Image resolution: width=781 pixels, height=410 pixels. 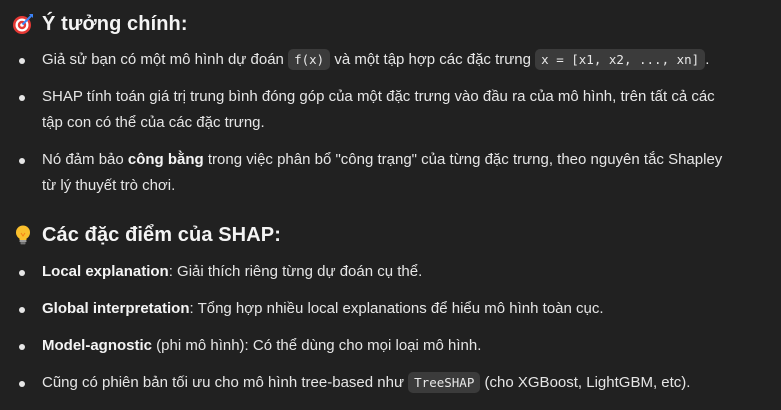 I want to click on target-icon, so click(x=23, y=24).